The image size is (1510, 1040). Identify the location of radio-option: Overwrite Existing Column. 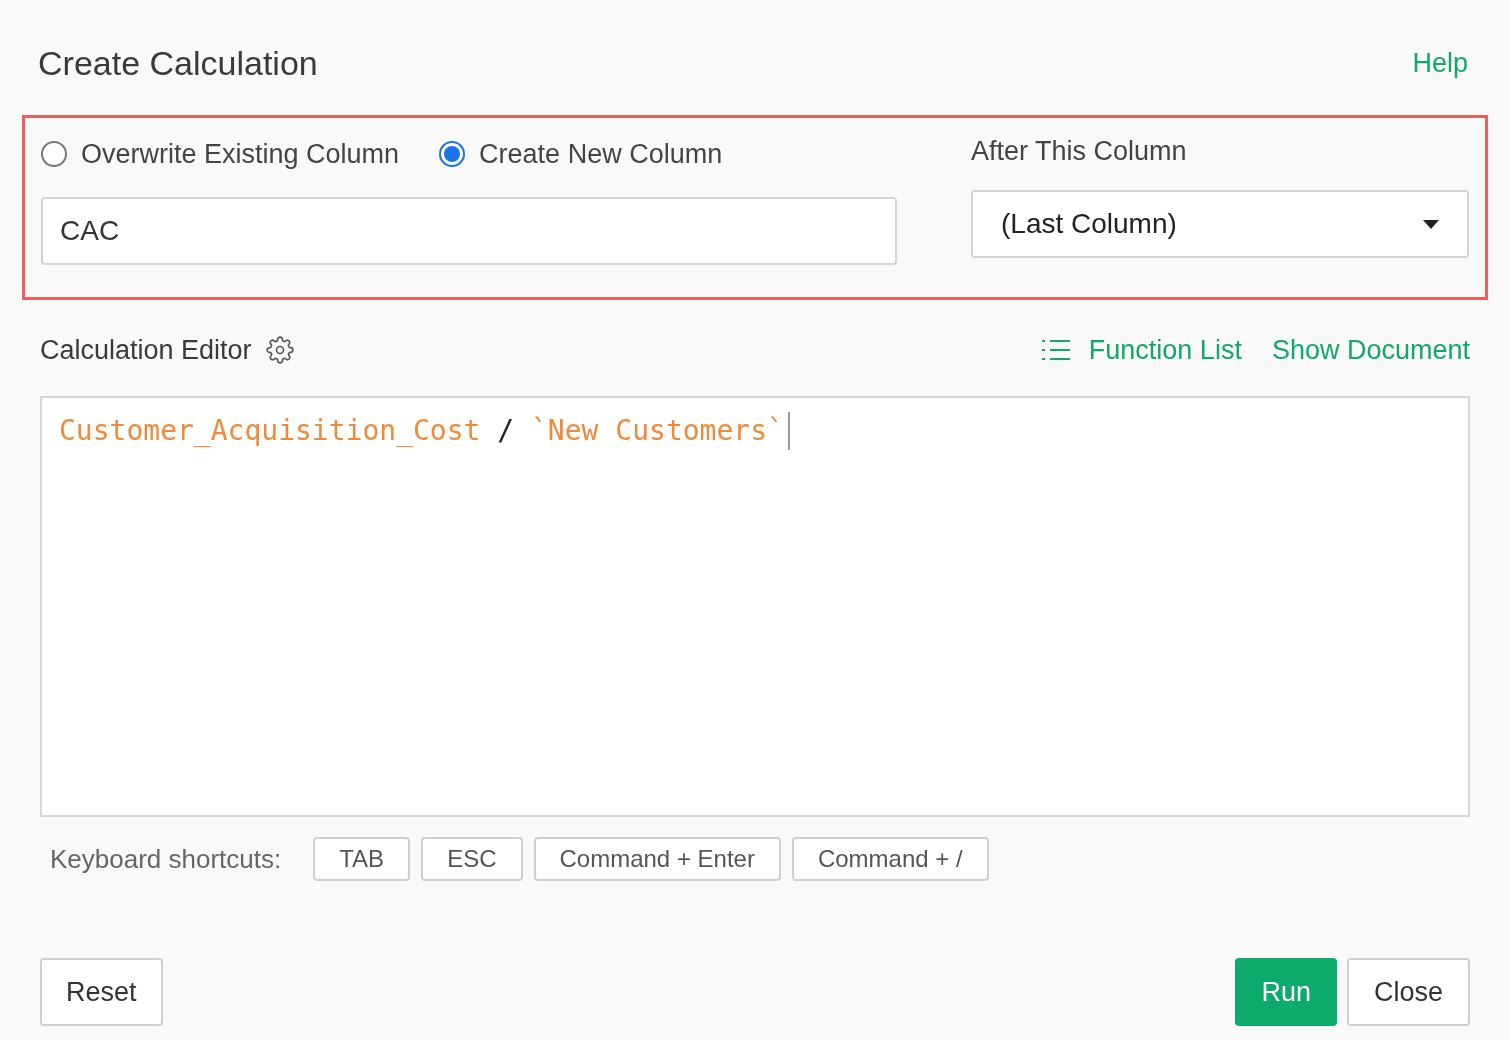
(220, 154).